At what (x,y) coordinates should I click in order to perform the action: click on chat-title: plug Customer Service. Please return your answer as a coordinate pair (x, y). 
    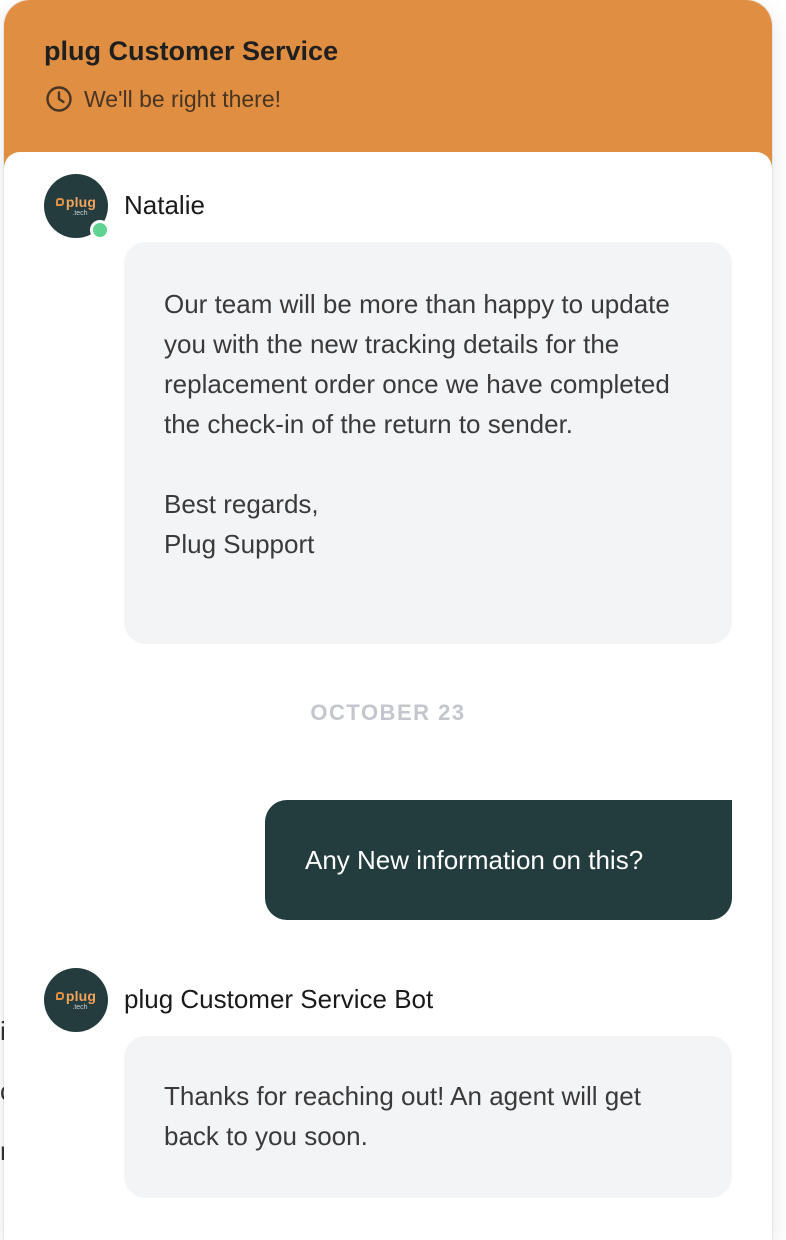
    Looking at the image, I should click on (191, 51).